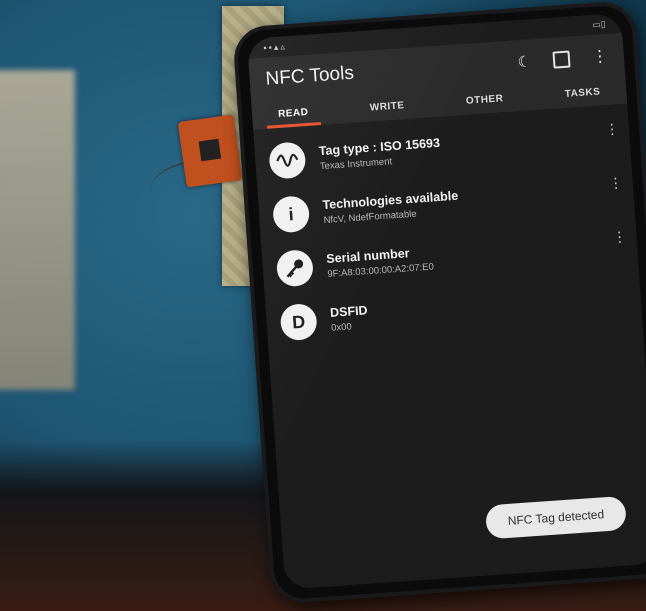 This screenshot has height=611, width=646. Describe the element at coordinates (309, 76) in the screenshot. I see `app-title: NFC Tools` at that location.